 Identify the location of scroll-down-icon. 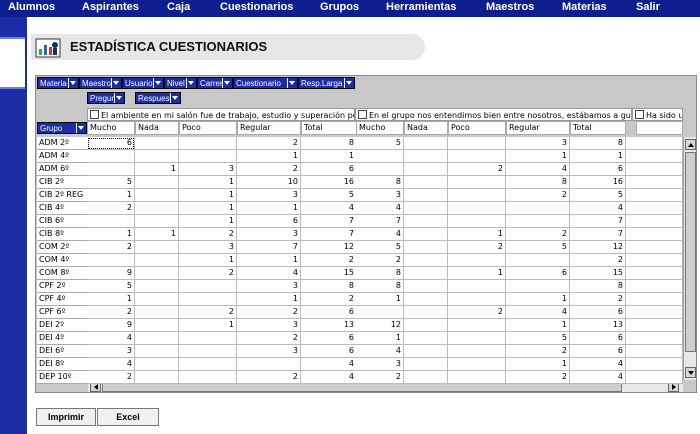
(690, 372).